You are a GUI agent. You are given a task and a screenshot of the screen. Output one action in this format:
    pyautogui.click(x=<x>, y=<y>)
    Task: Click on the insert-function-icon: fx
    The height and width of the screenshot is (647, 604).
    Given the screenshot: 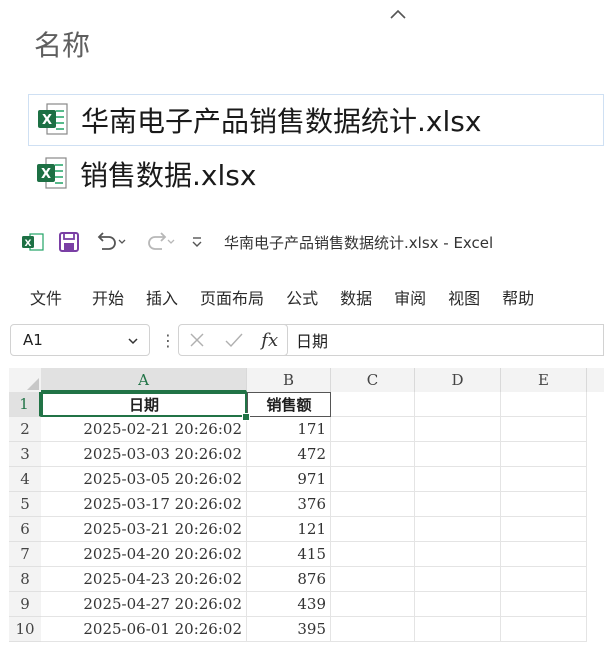 What is the action you would take?
    pyautogui.click(x=269, y=340)
    